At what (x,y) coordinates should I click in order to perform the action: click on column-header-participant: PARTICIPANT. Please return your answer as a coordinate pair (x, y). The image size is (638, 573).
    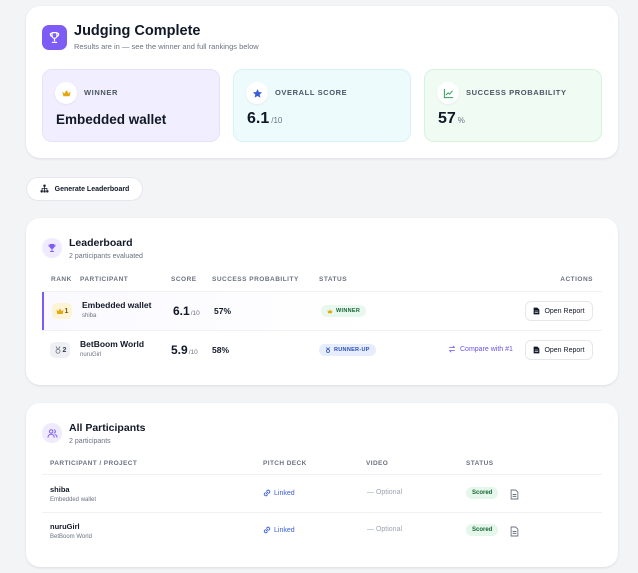
    Looking at the image, I should click on (104, 279).